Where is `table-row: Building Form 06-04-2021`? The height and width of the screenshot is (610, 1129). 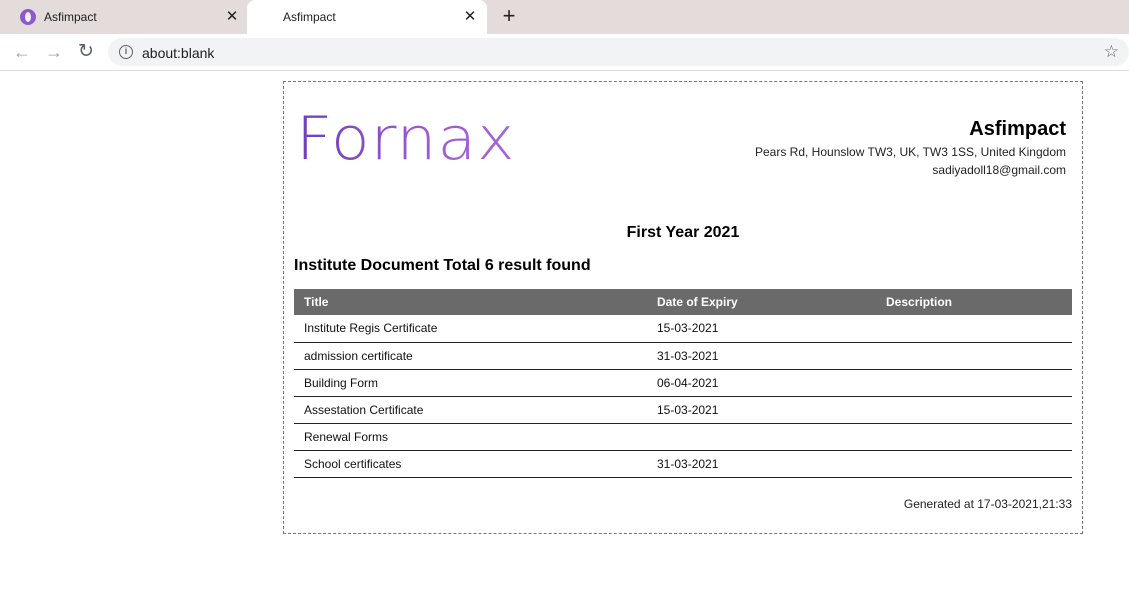 table-row: Building Form 06-04-2021 is located at coordinates (683, 383).